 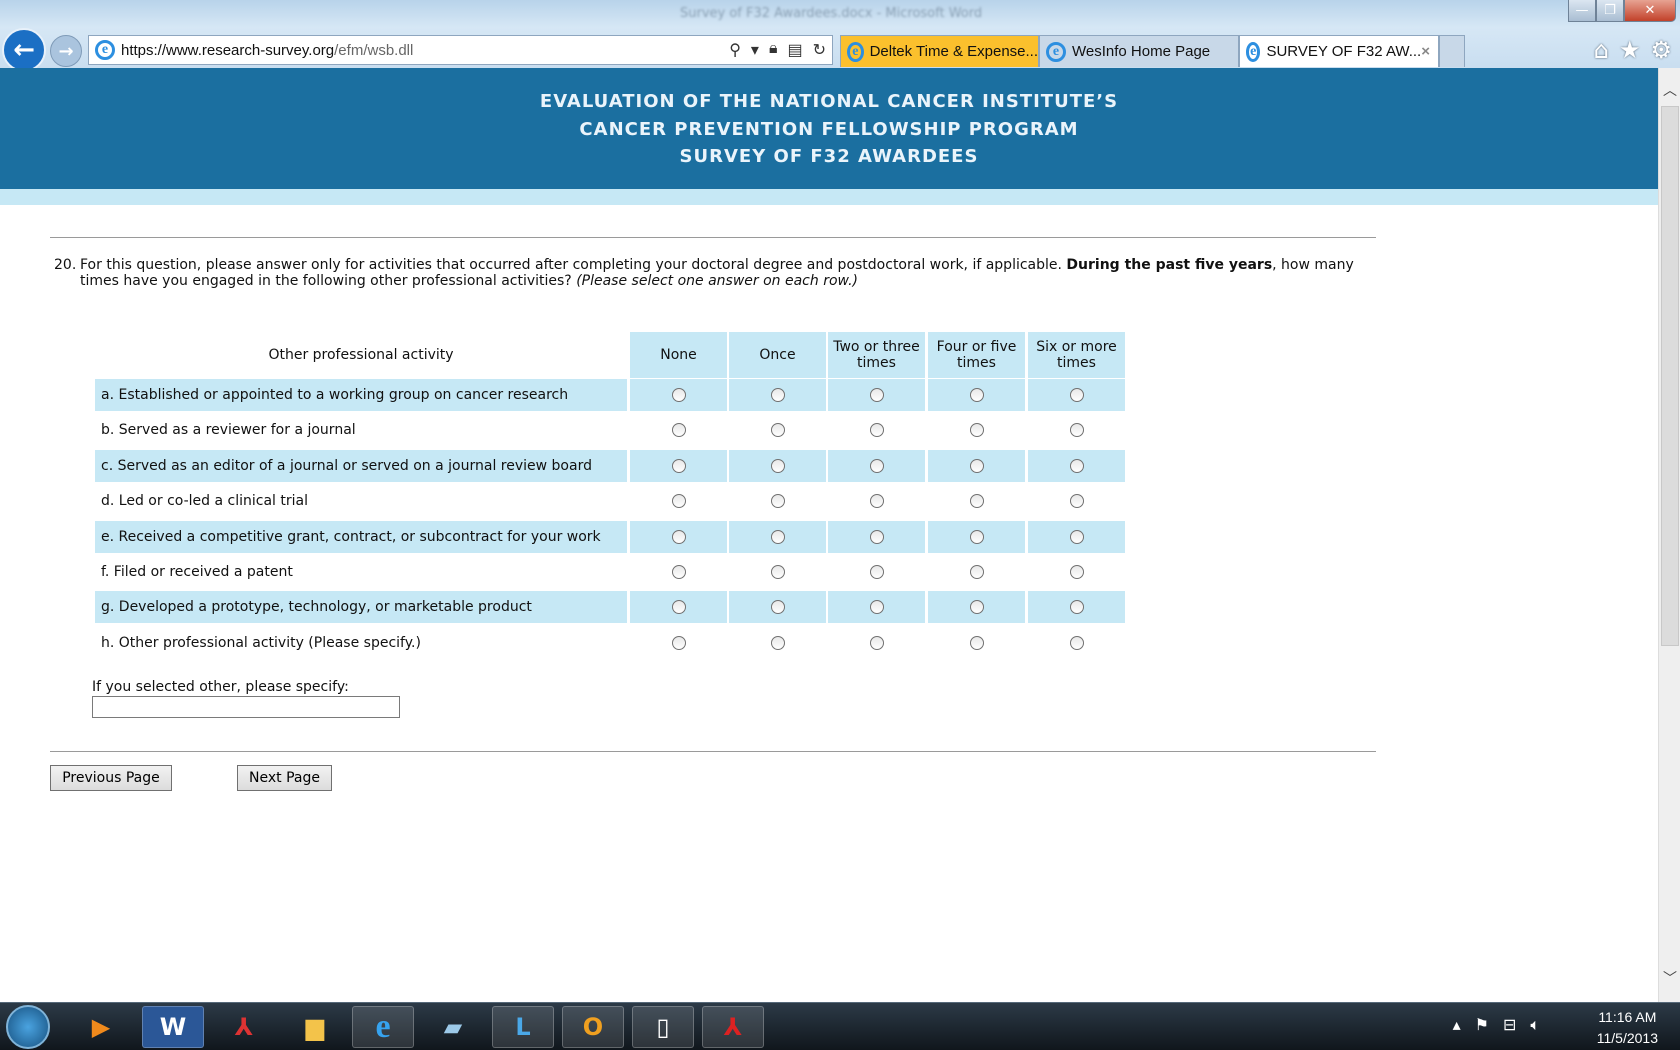 What do you see at coordinates (1535, 1025) in the screenshot?
I see `volume-icon: 🔈︎` at bounding box center [1535, 1025].